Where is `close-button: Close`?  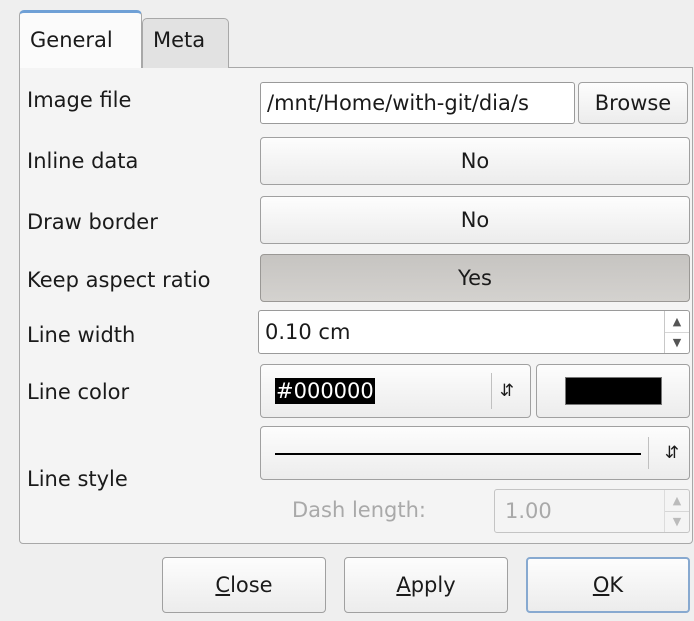 close-button: Close is located at coordinates (244, 585).